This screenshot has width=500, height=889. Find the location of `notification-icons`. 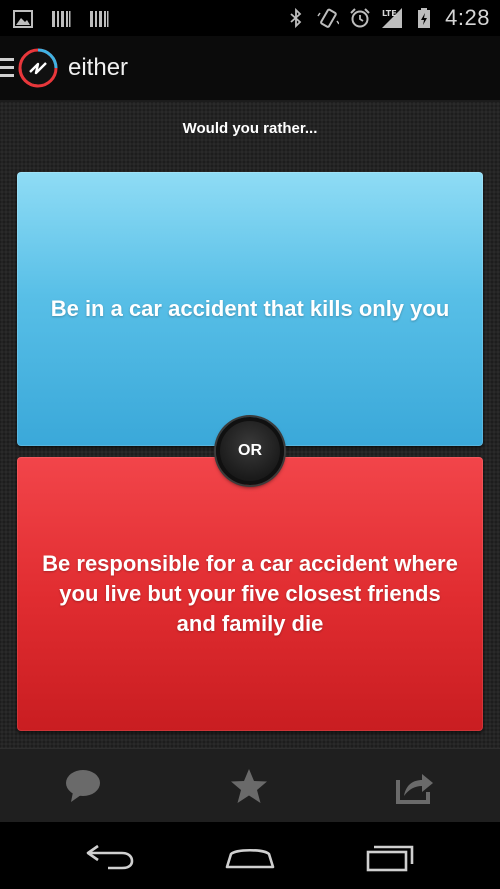

notification-icons is located at coordinates (61, 19).